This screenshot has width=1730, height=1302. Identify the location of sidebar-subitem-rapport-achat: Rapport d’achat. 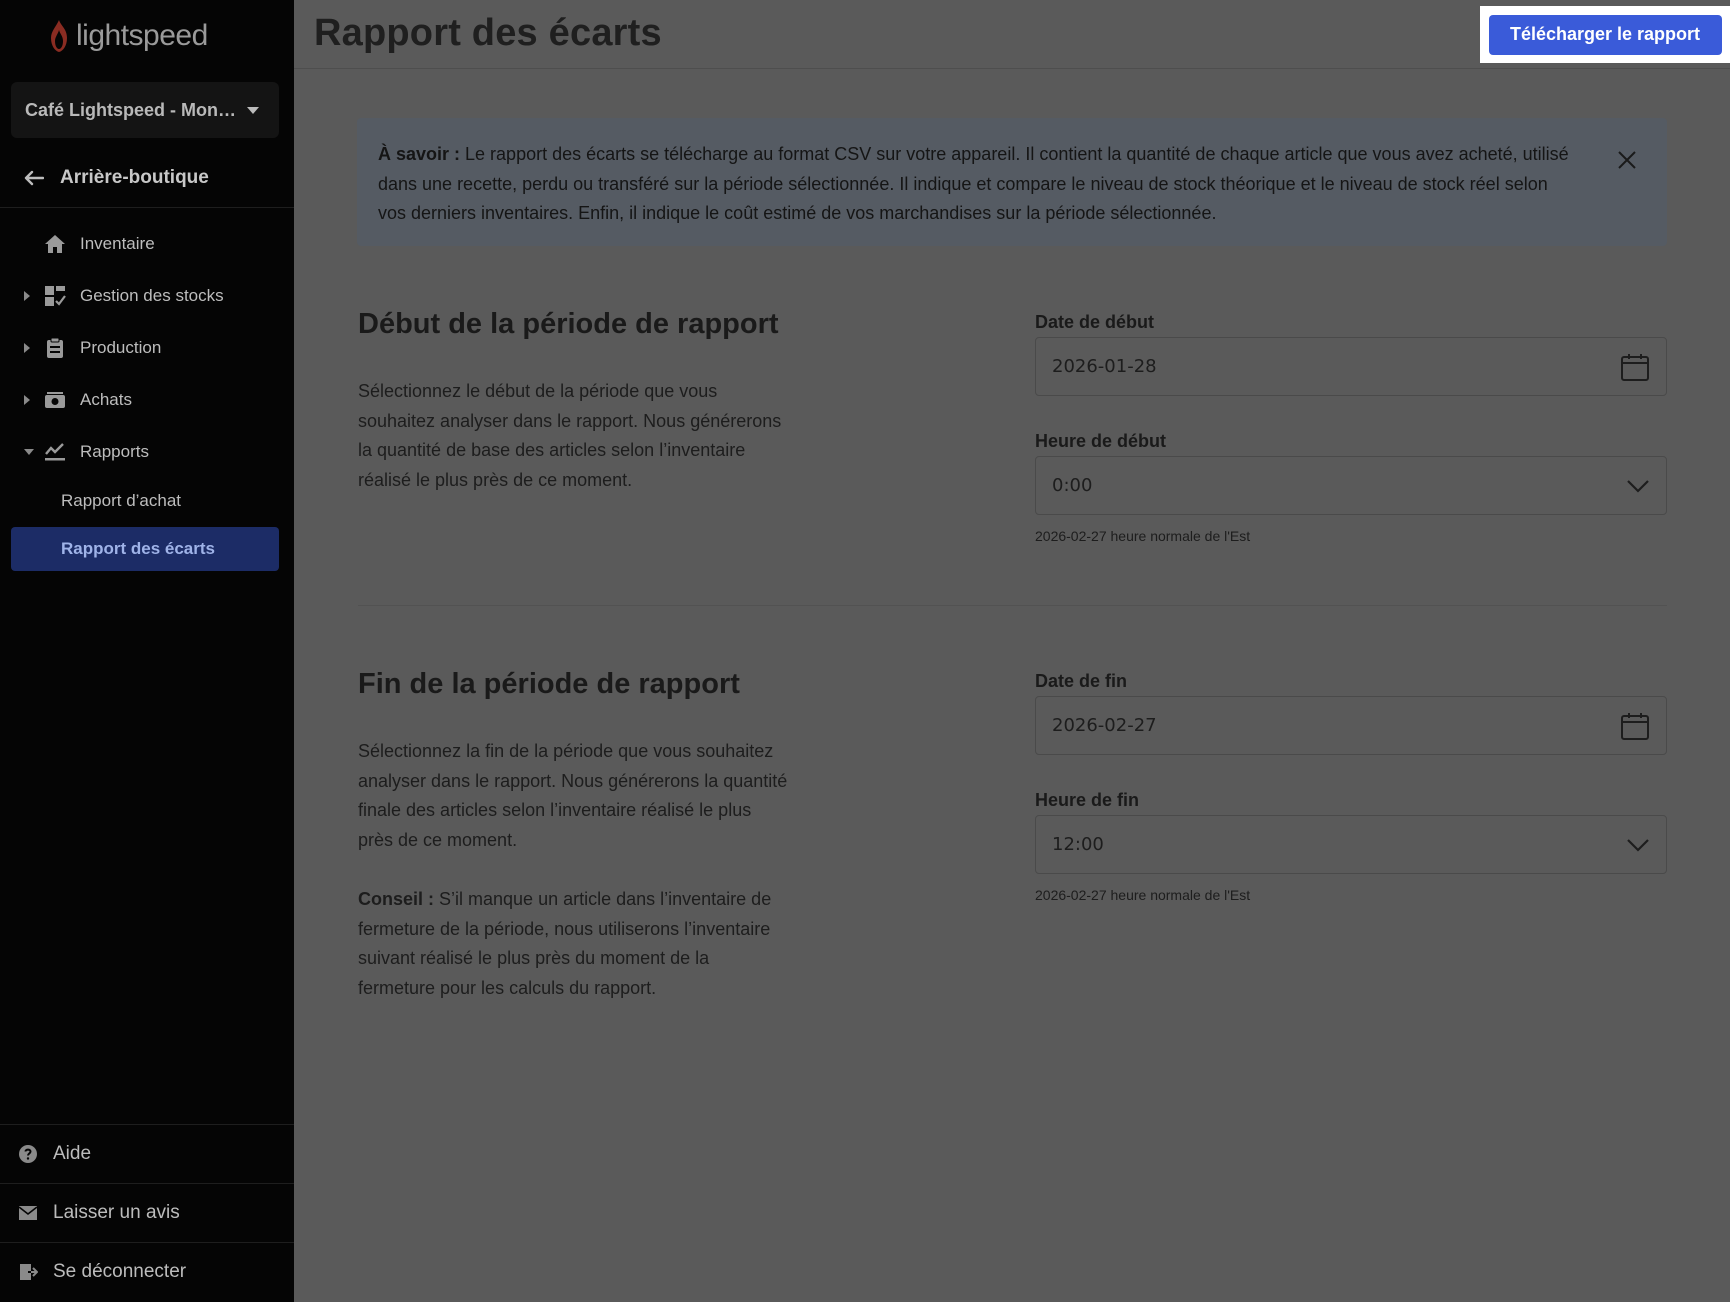
(145, 501).